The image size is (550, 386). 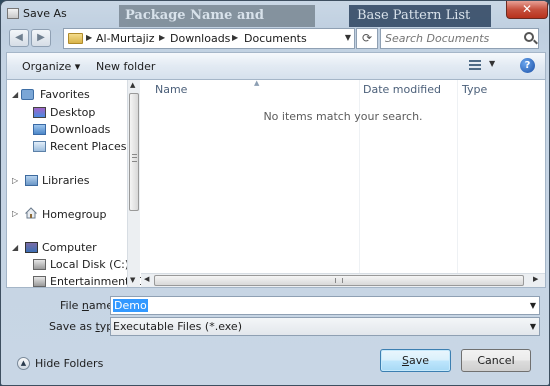 What do you see at coordinates (27, 94) in the screenshot?
I see `star-icon` at bounding box center [27, 94].